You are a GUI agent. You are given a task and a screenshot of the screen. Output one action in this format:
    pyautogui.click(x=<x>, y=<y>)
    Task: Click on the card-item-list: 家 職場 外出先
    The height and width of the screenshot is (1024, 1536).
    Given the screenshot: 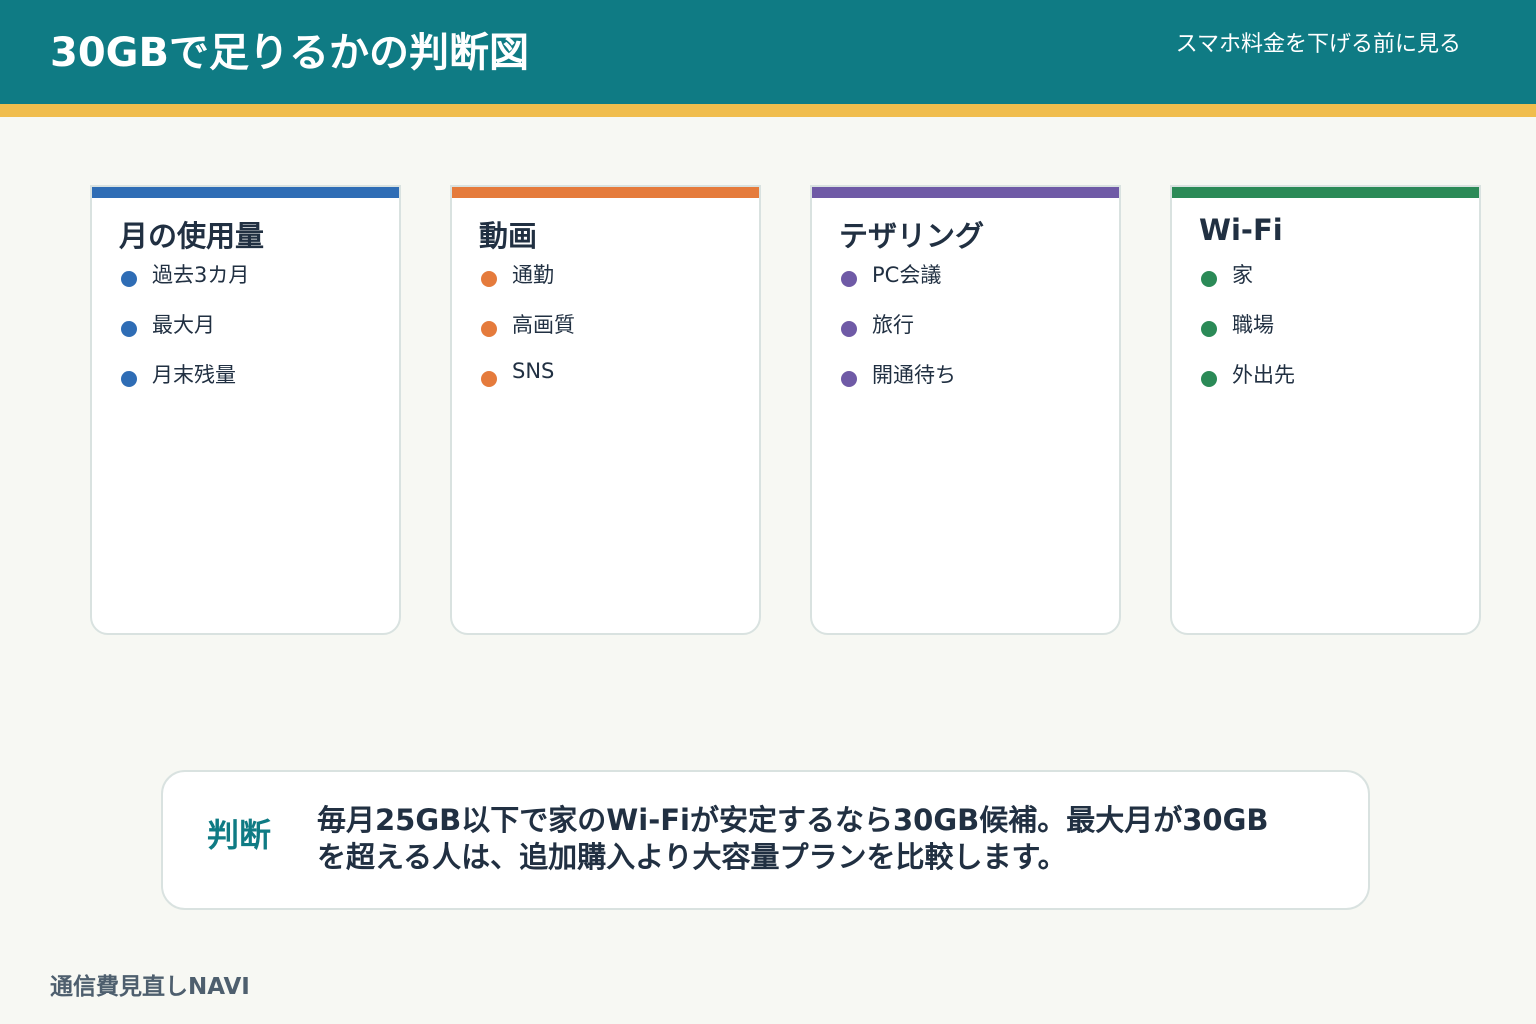 What is the action you would take?
    pyautogui.click(x=1248, y=334)
    